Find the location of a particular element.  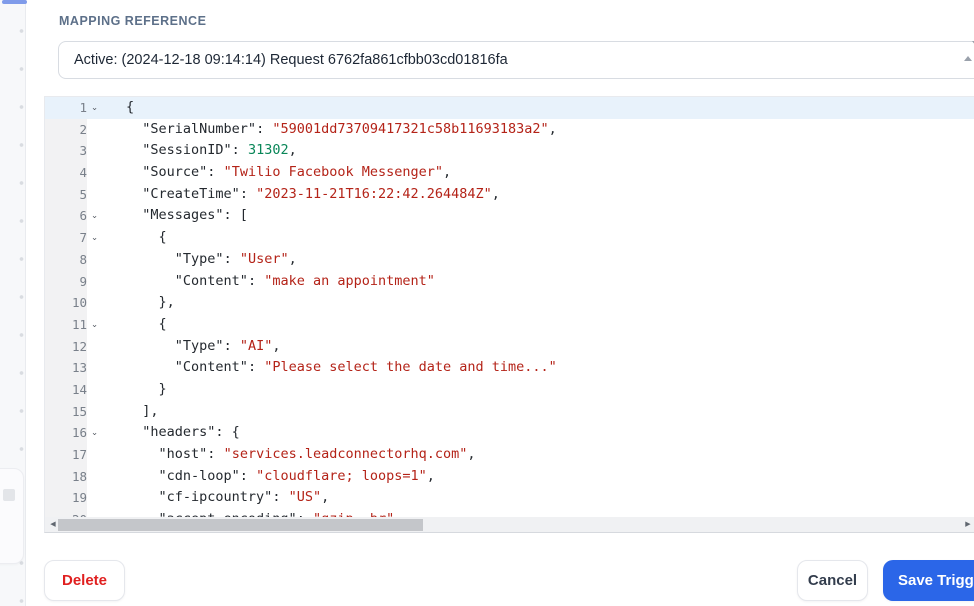

line-number: 10 is located at coordinates (79, 303).